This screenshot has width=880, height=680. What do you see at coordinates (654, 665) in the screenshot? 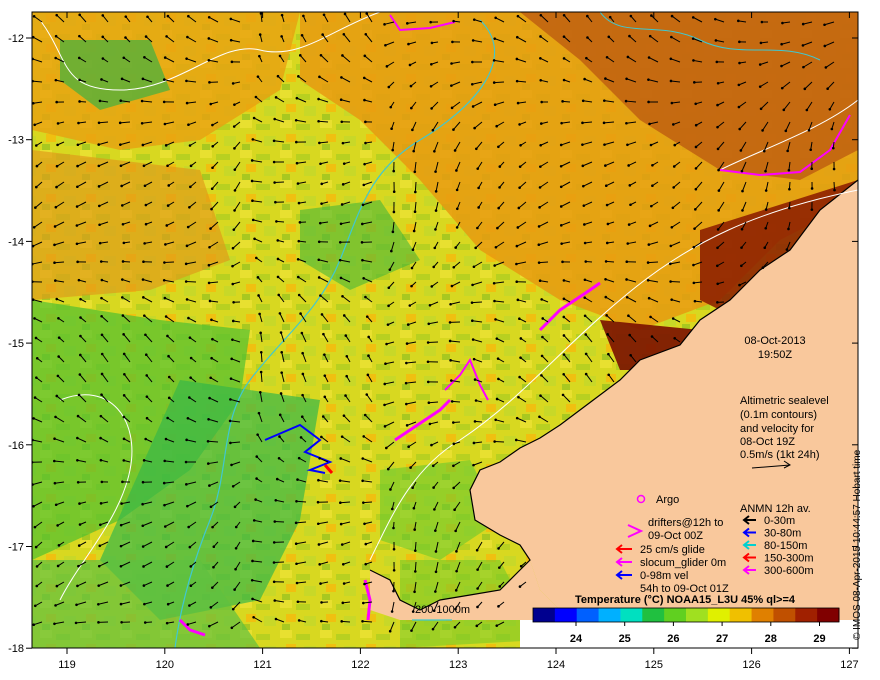
I see `x-tick-label: 125` at bounding box center [654, 665].